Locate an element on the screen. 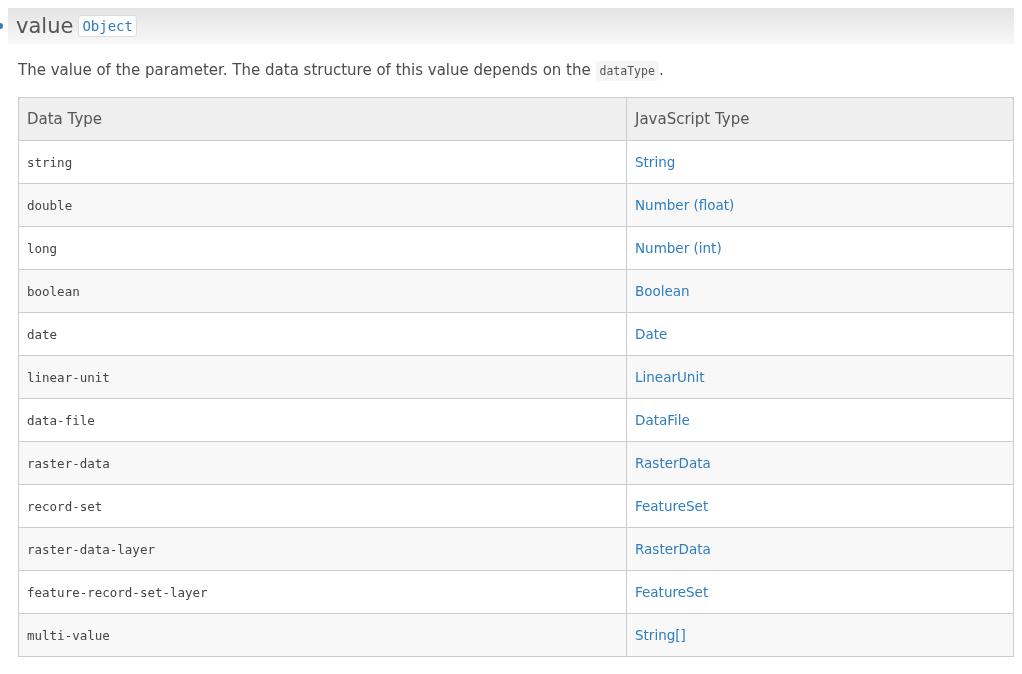 This screenshot has width=1022, height=674. description-text: . is located at coordinates (661, 70).